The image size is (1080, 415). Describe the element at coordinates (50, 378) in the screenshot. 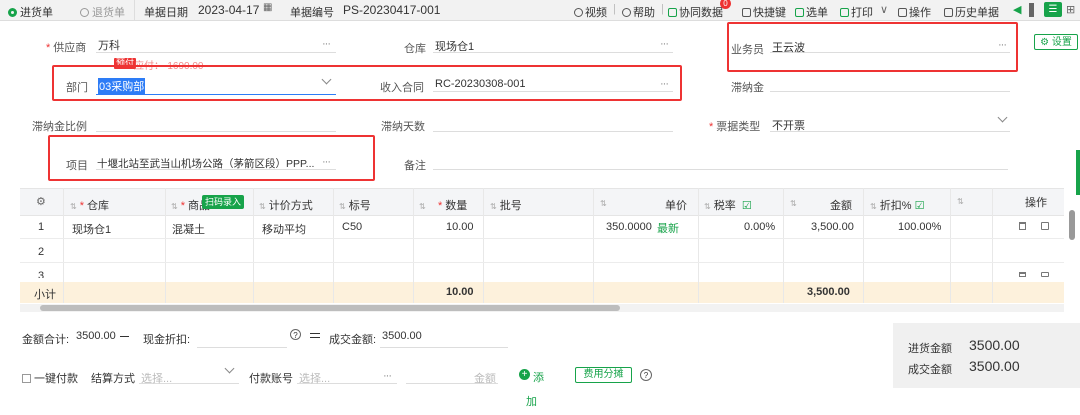

I see `one-click-pay: 一键付款` at that location.